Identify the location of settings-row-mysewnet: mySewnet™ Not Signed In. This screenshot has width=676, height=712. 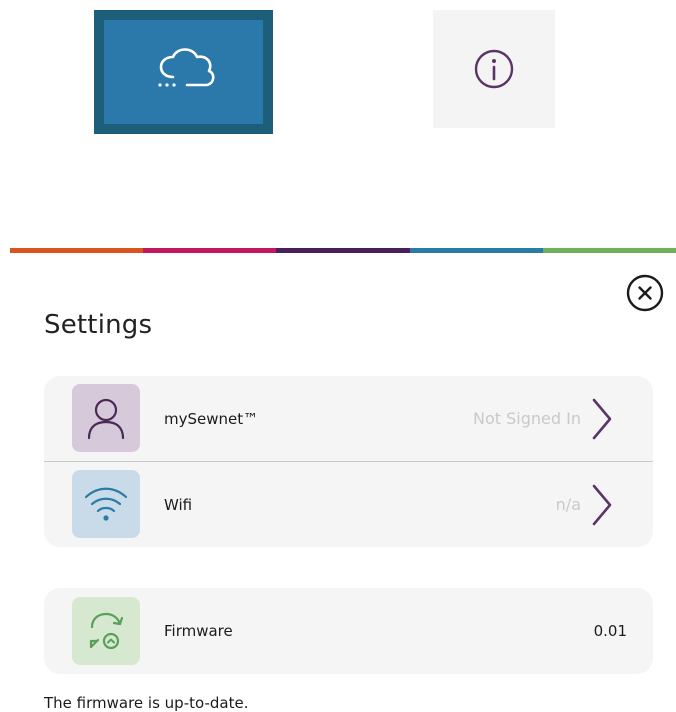
(348, 418).